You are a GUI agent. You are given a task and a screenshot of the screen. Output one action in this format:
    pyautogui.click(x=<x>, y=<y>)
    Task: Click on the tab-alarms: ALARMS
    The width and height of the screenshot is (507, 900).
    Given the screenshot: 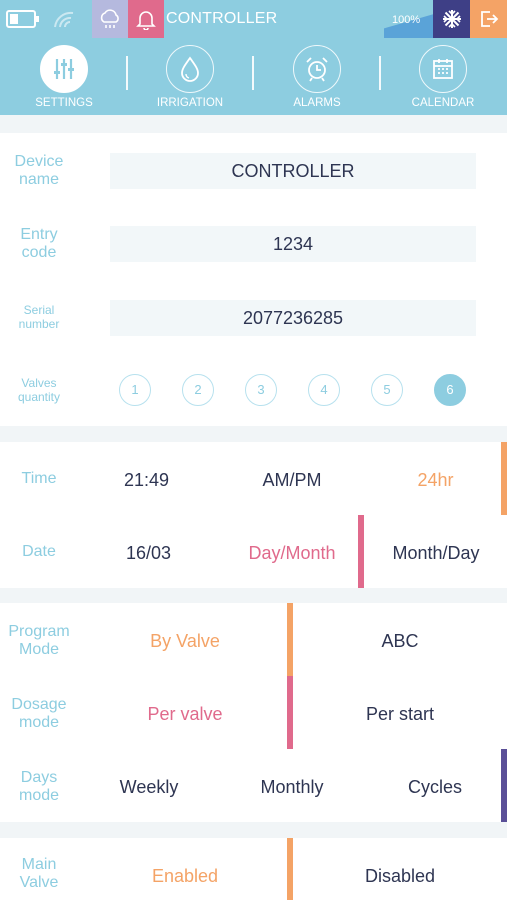 What is the action you would take?
    pyautogui.click(x=317, y=76)
    